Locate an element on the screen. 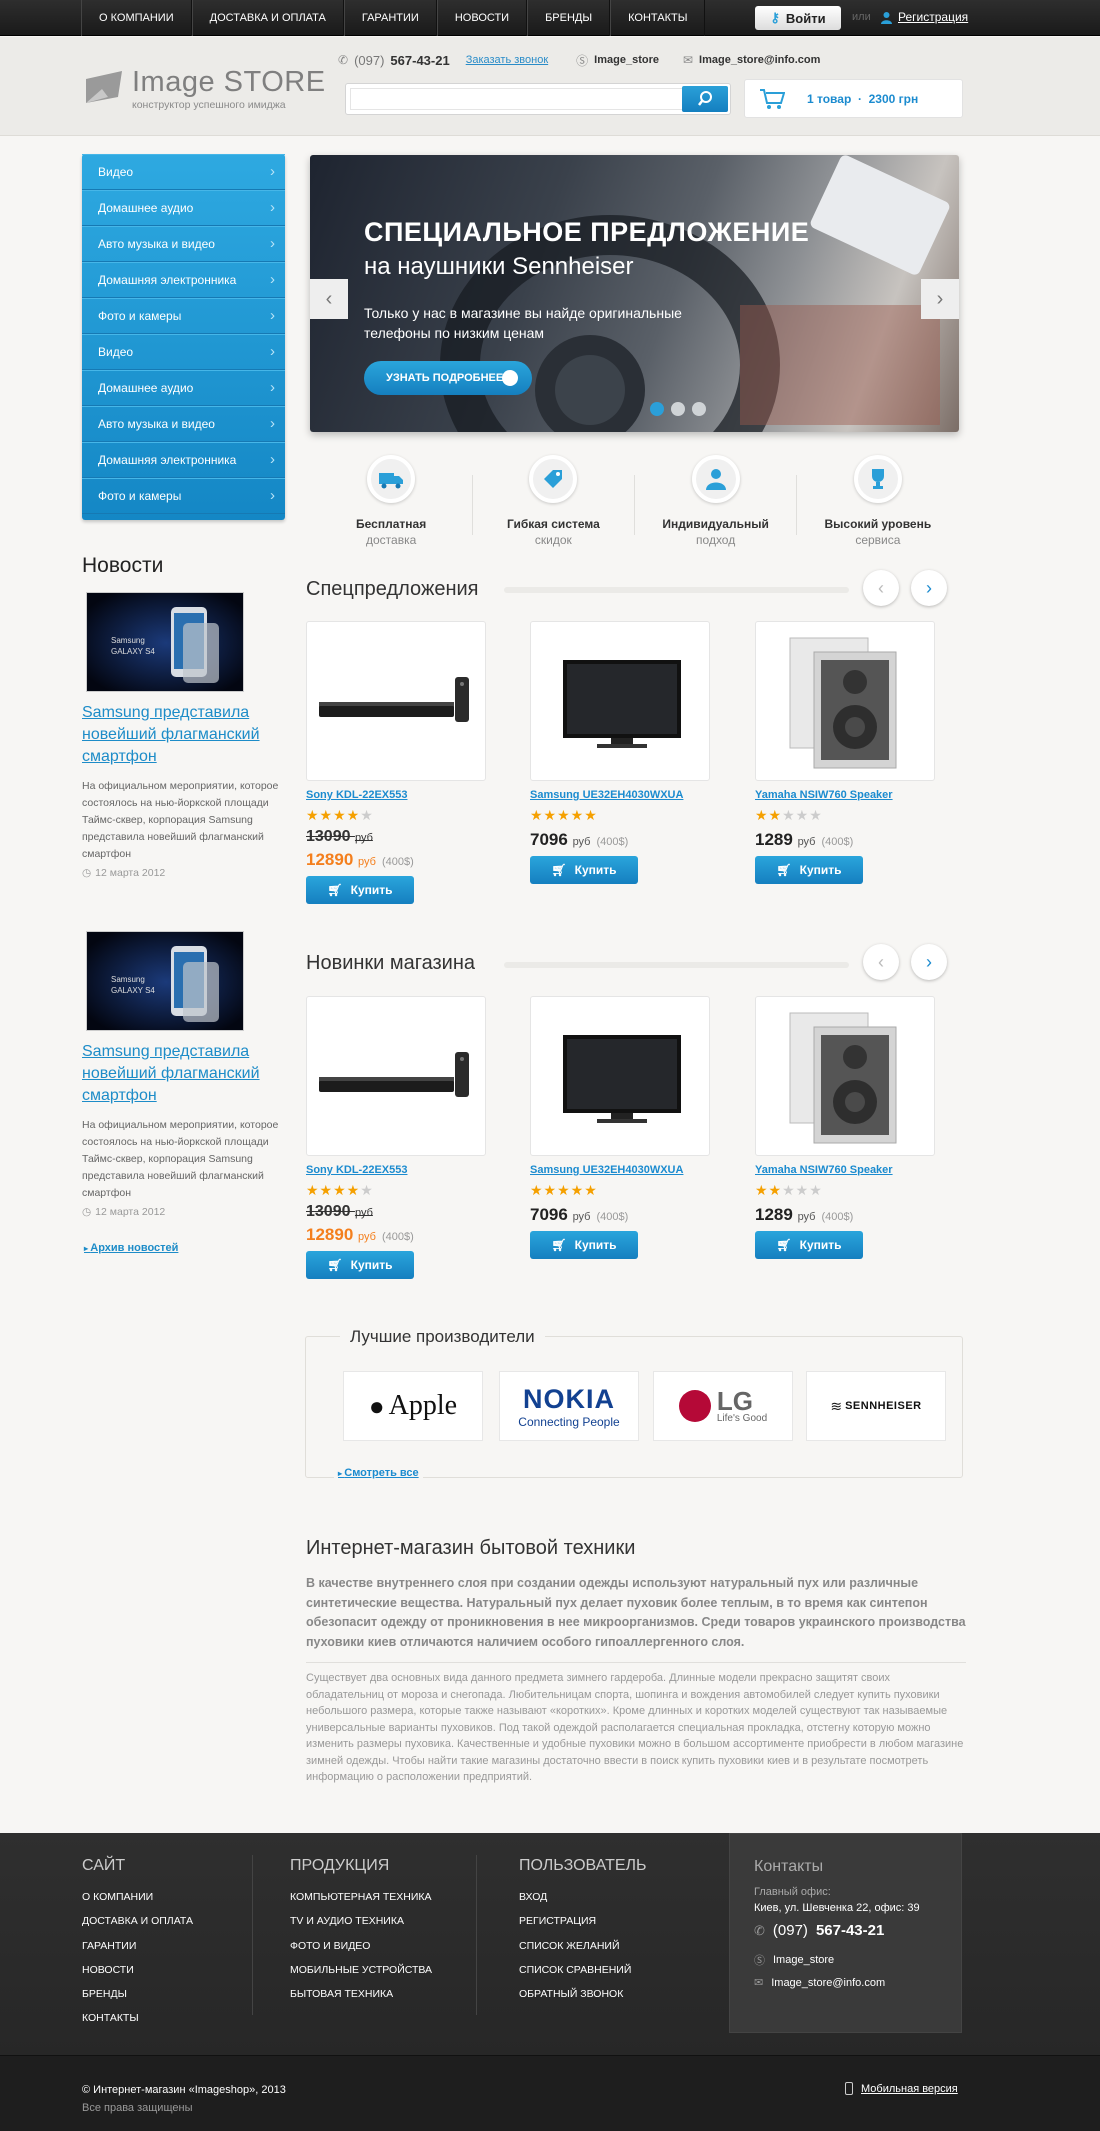 The height and width of the screenshot is (2131, 1100). new-next-button: › is located at coordinates (929, 962).